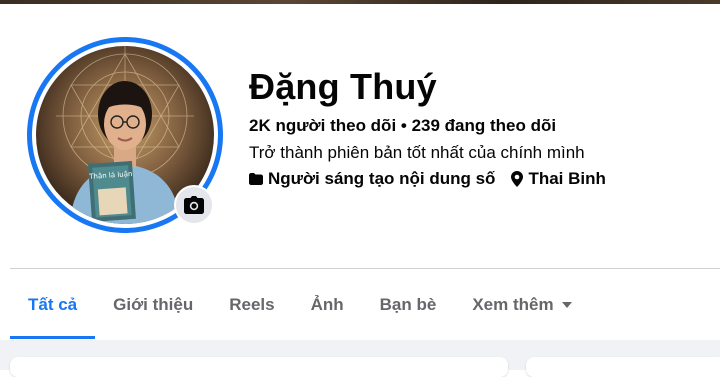 The height and width of the screenshot is (377, 720). Describe the element at coordinates (566, 179) in the screenshot. I see `profile-location: Thai Binh` at that location.